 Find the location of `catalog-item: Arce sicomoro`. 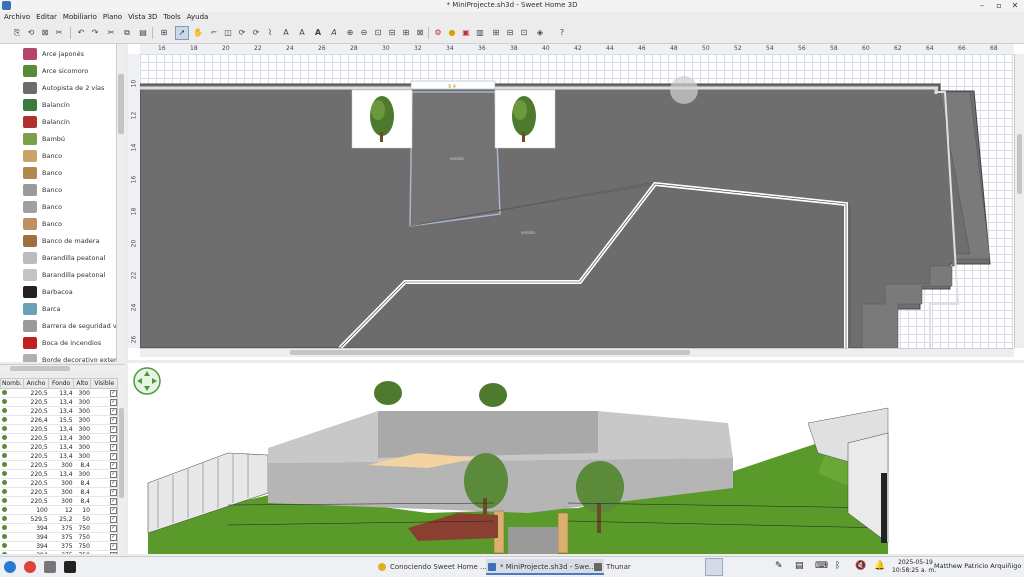

catalog-item: Arce sicomoro is located at coordinates (72, 71).